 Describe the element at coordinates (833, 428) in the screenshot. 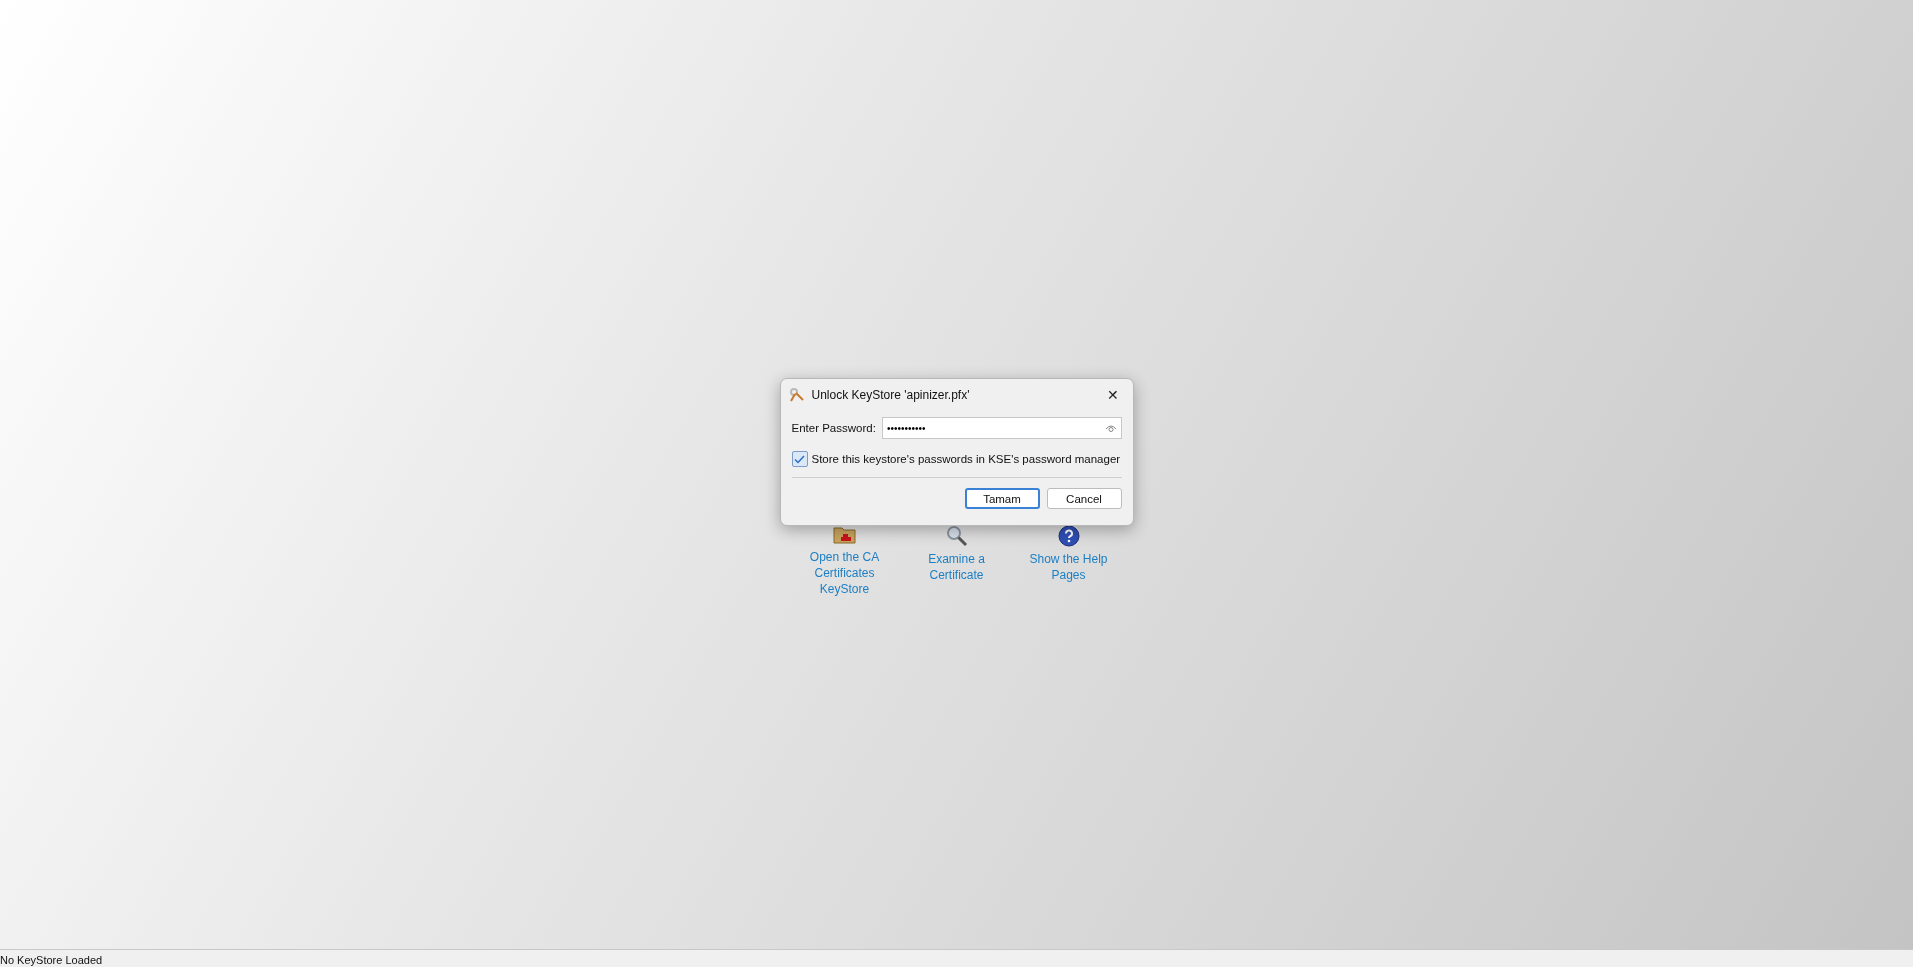

I see `password-label: Enter Password:` at that location.